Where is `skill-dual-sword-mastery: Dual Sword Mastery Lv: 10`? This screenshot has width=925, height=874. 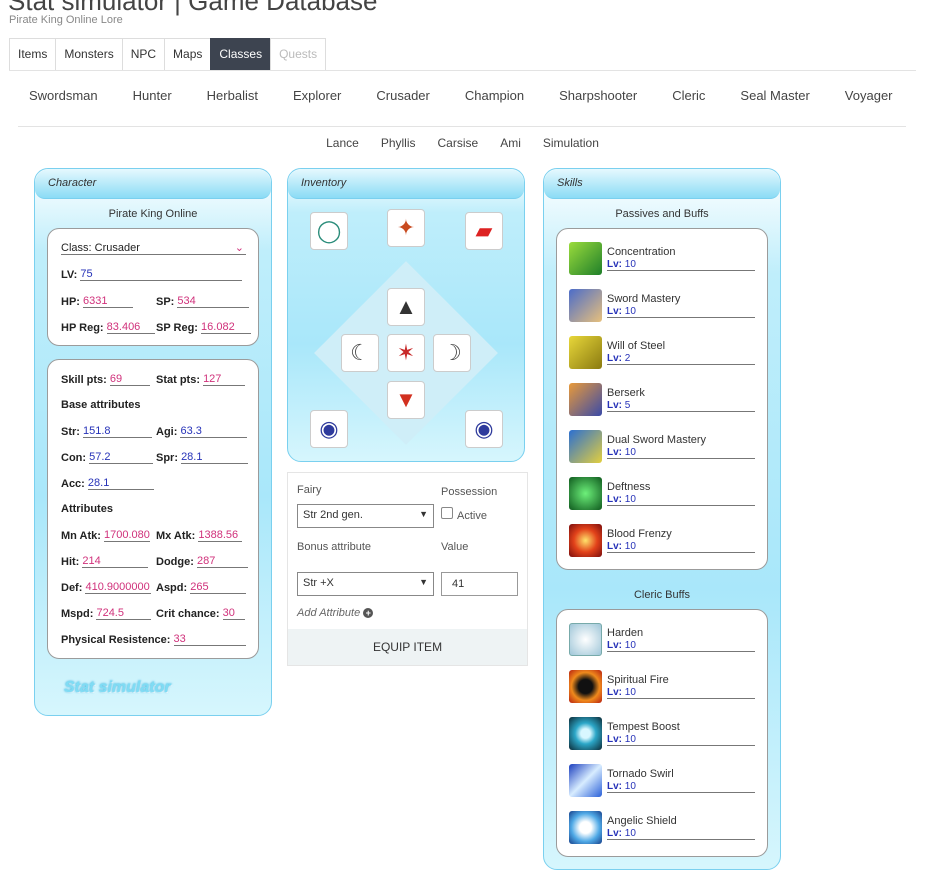
skill-dual-sword-mastery: Dual Sword Mastery Lv: 10 is located at coordinates (662, 450).